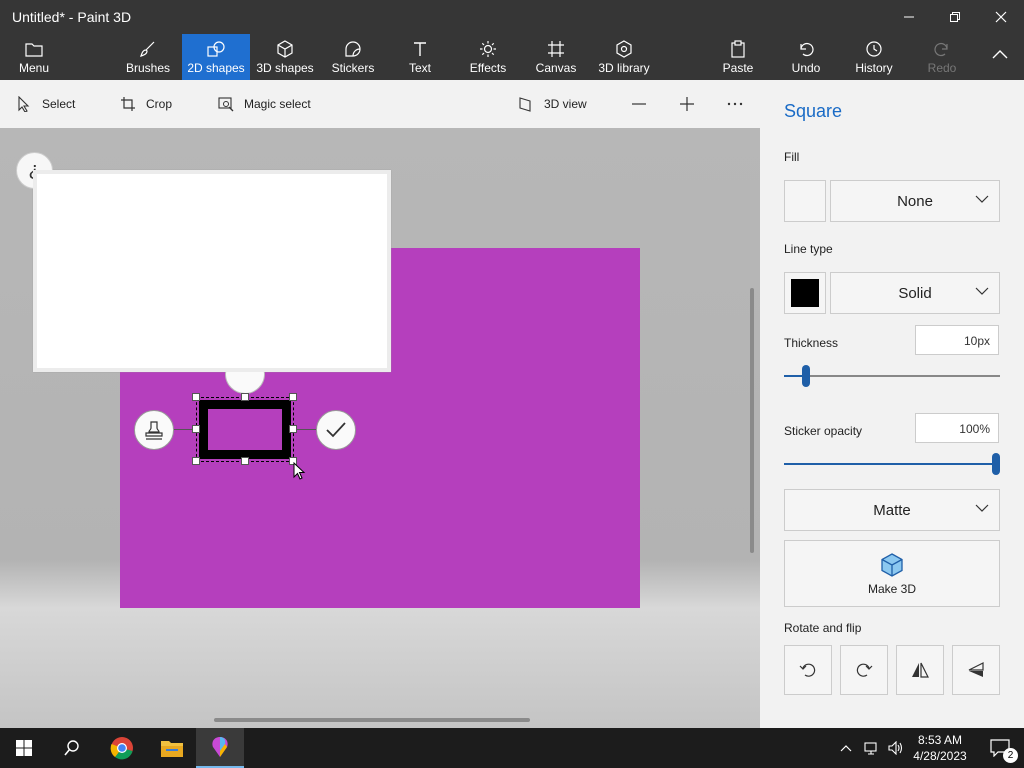 Image resolution: width=1024 pixels, height=768 pixels. Describe the element at coordinates (624, 57) in the screenshot. I see `tab-3d-library: 3D library` at that location.